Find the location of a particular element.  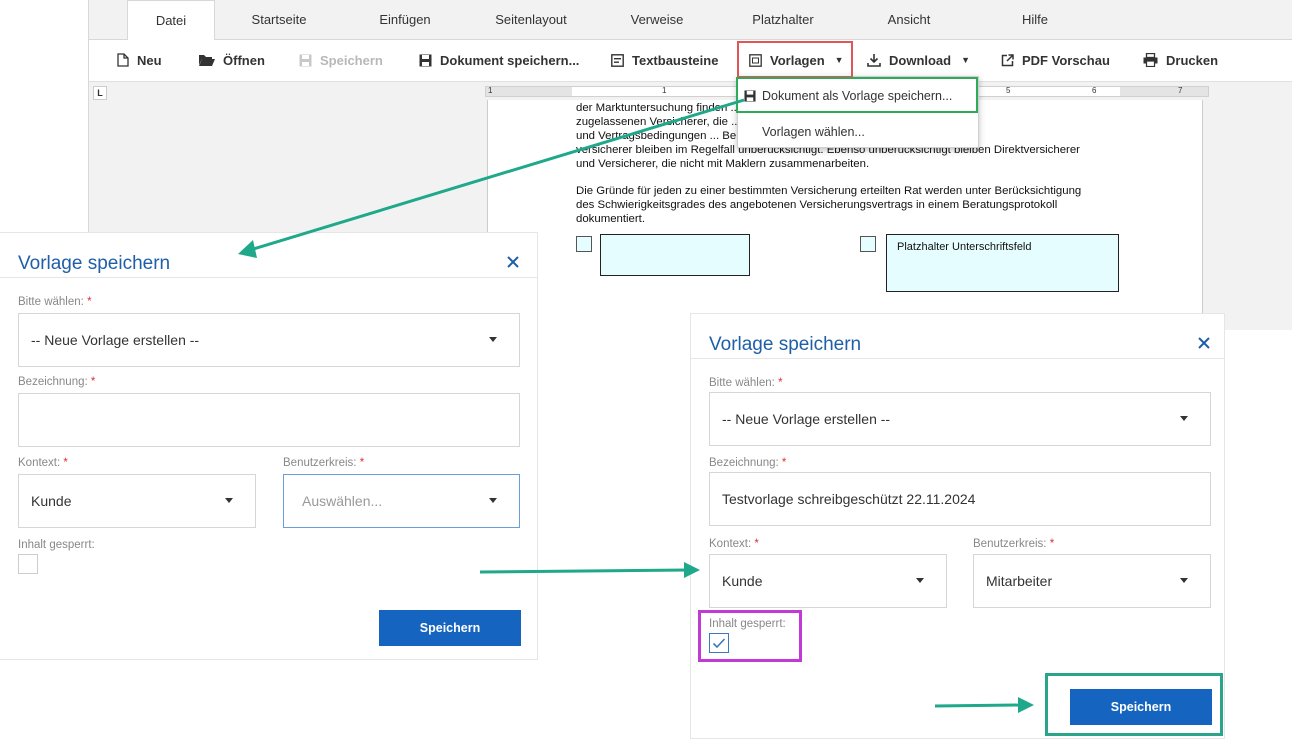

text-block-icon is located at coordinates (617, 60).